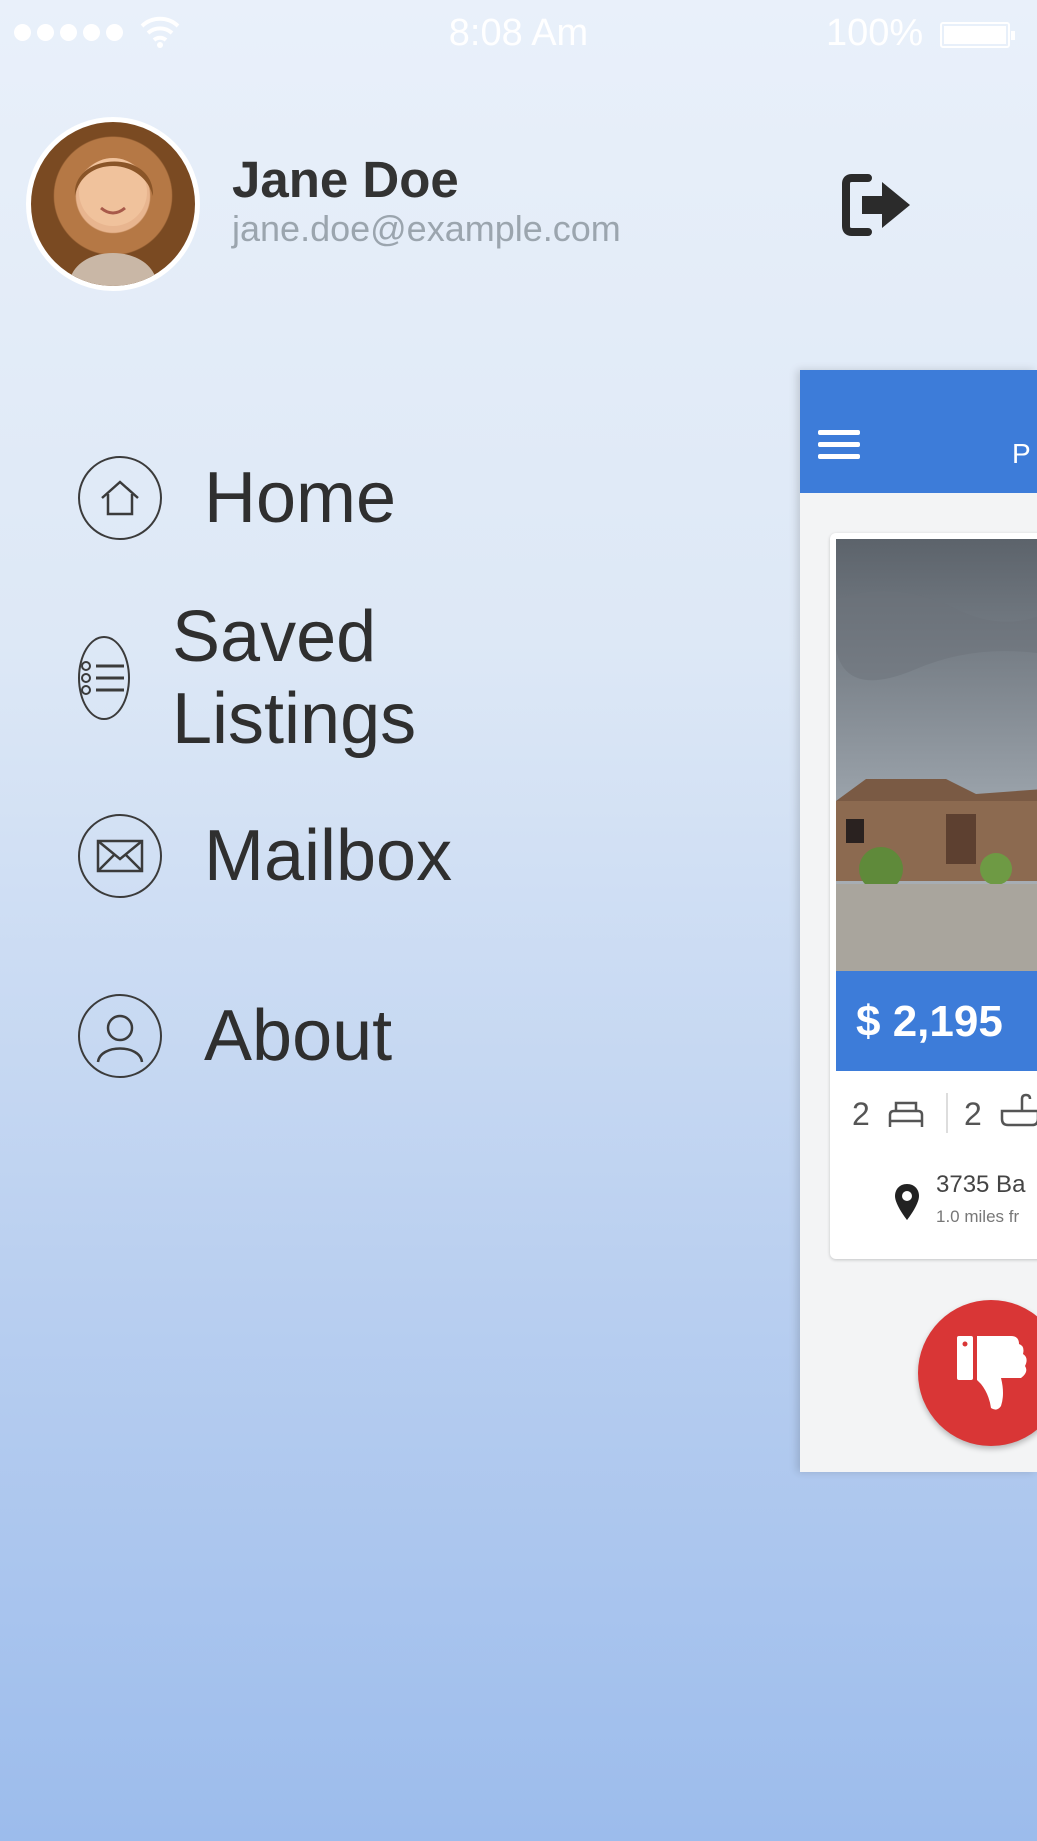 This screenshot has height=1841, width=1037. Describe the element at coordinates (120, 856) in the screenshot. I see `mail-icon` at that location.